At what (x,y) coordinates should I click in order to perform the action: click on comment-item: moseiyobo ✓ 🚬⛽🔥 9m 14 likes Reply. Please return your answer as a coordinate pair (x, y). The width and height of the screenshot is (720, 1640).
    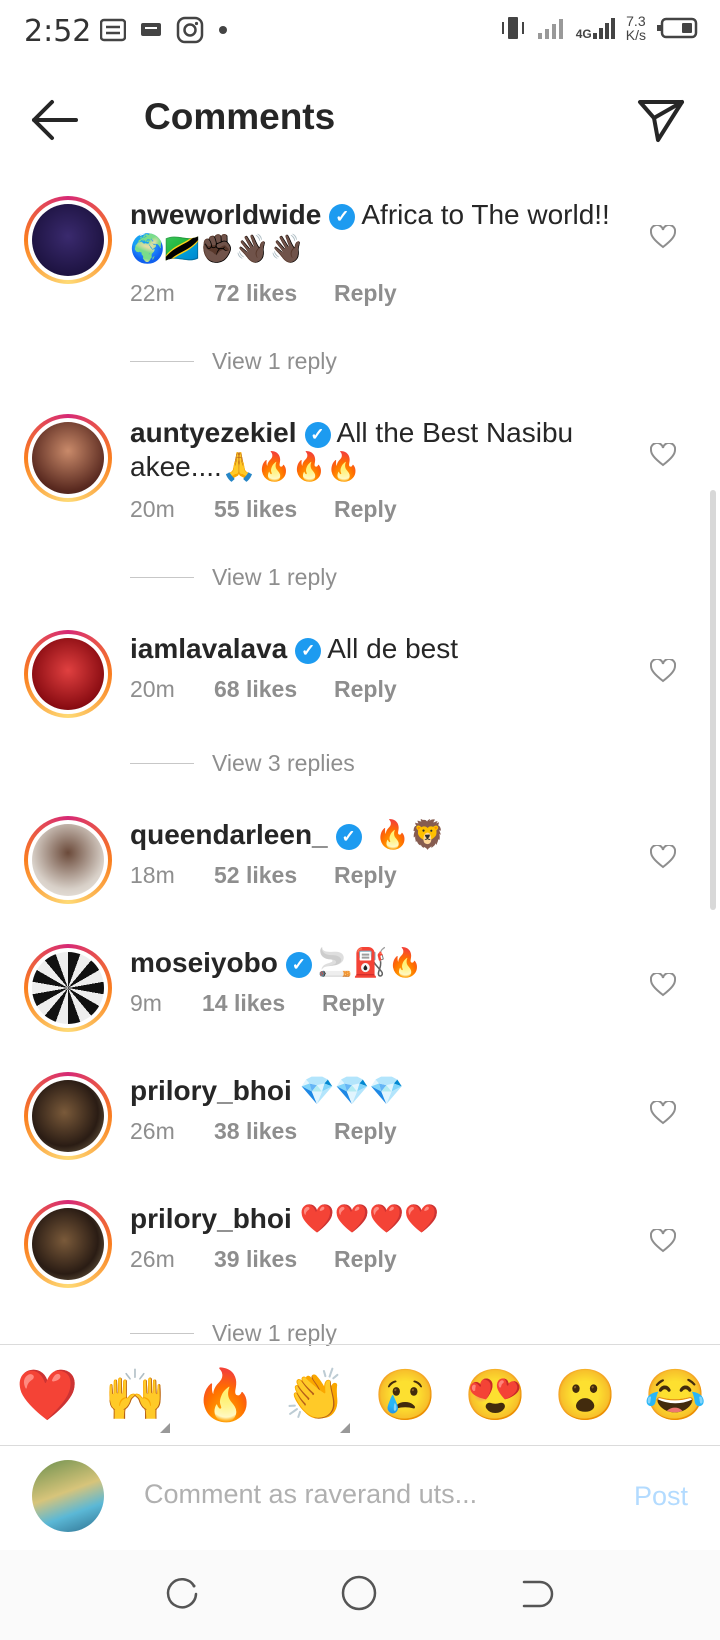
    Looking at the image, I should click on (360, 988).